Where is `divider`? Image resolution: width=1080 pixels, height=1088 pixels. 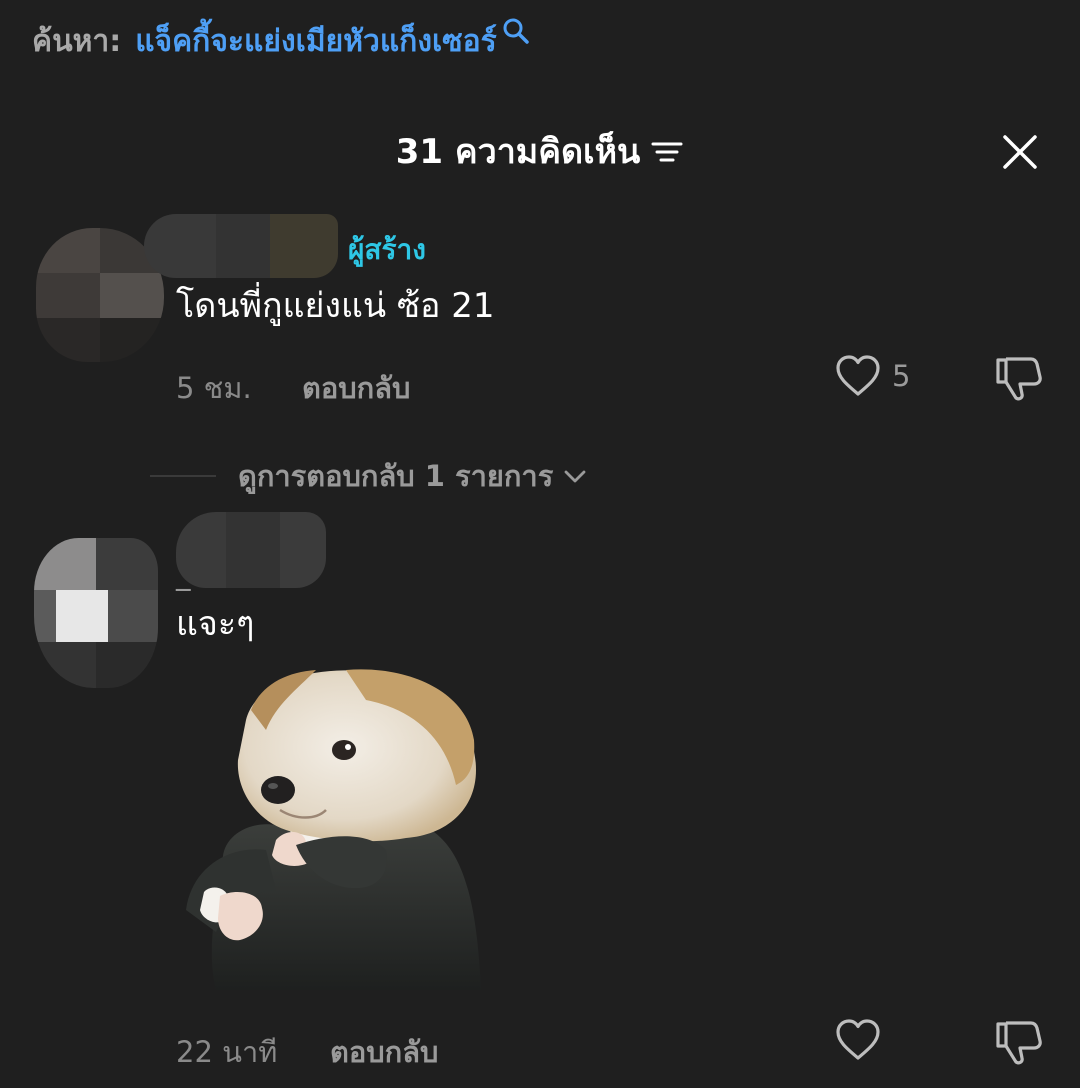 divider is located at coordinates (183, 476).